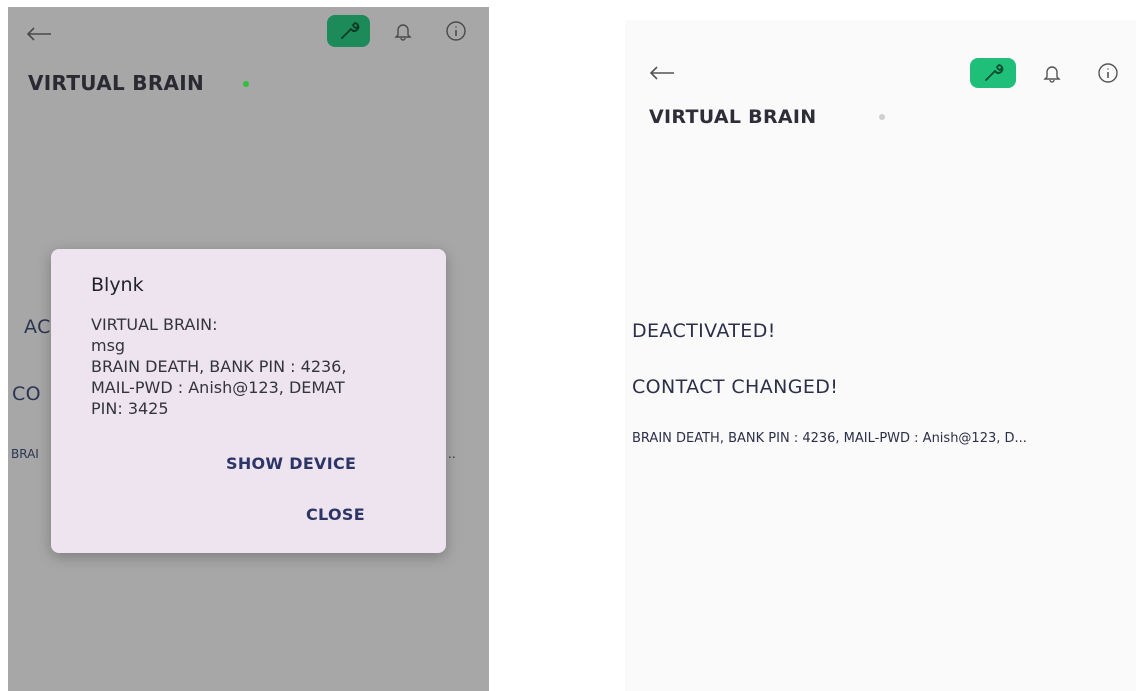  Describe the element at coordinates (246, 84) in the screenshot. I see `online-status-dot` at that location.